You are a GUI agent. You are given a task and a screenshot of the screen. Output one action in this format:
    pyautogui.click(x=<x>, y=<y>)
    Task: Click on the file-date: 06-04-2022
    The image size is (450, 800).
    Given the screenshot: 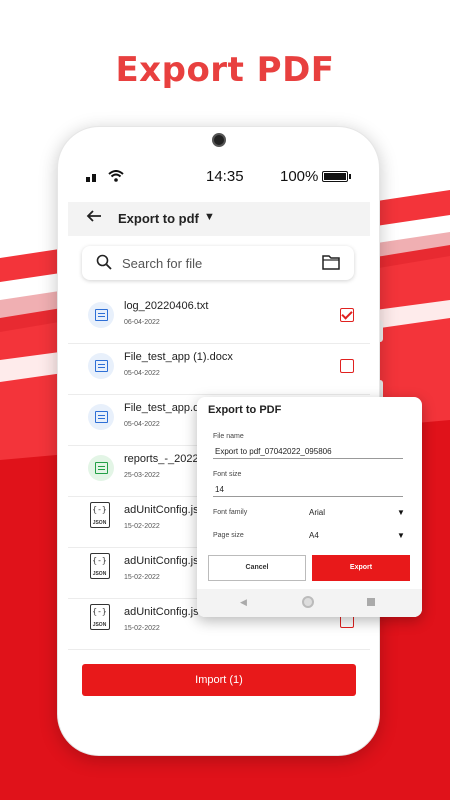 What is the action you would take?
    pyautogui.click(x=142, y=322)
    